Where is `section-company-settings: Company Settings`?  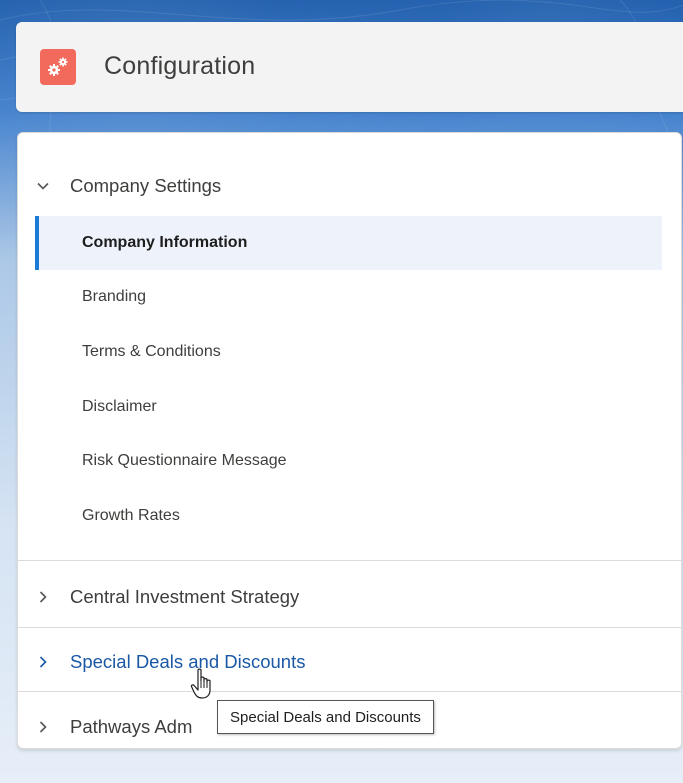 section-company-settings: Company Settings is located at coordinates (349, 186).